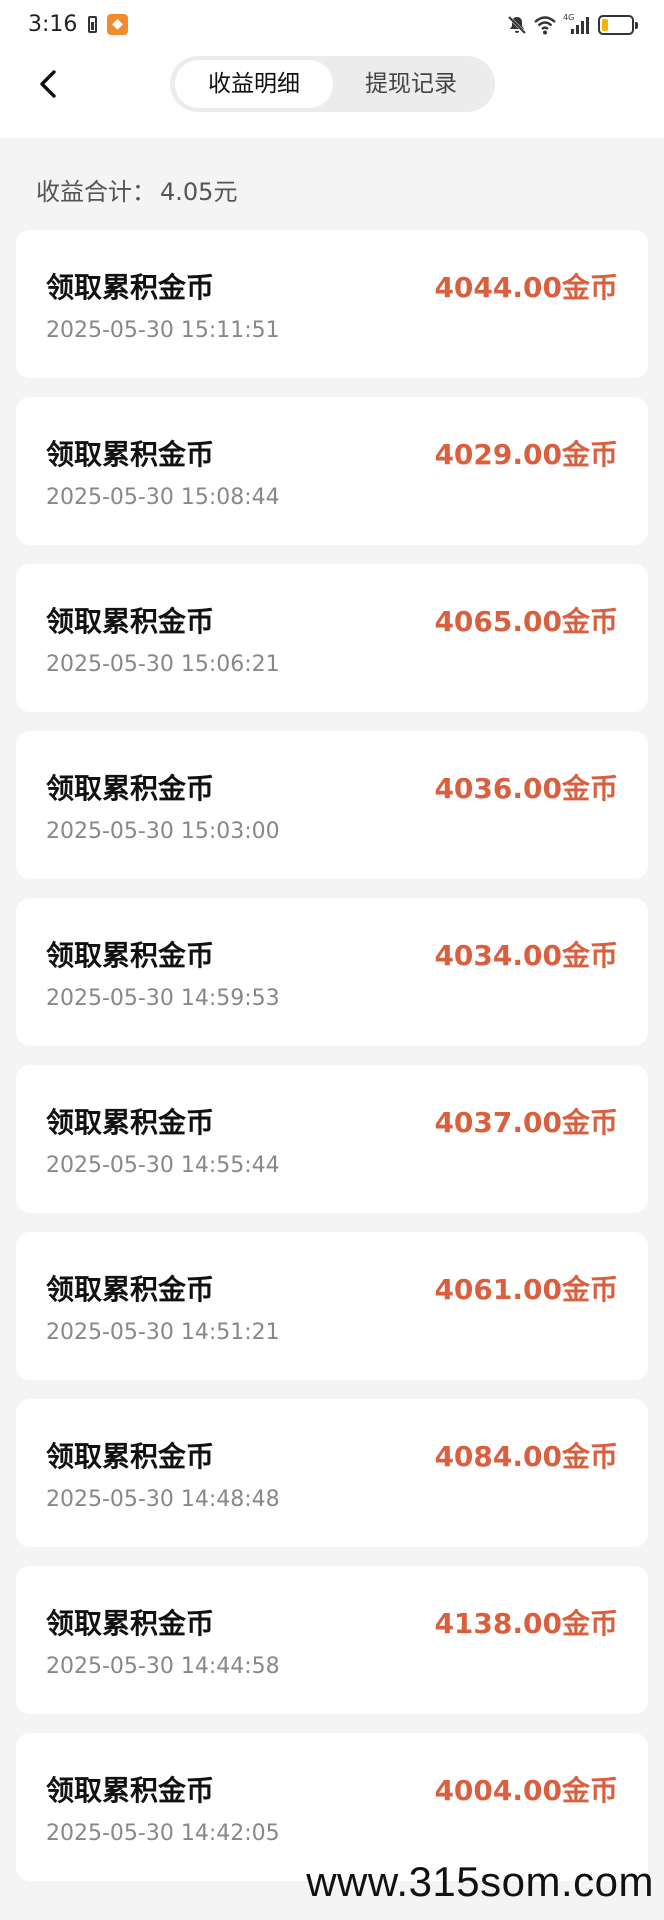  Describe the element at coordinates (332, 1640) in the screenshot. I see `record-card: 领取累积金币 2025-05-30 14:44:58 4138.00金币` at that location.